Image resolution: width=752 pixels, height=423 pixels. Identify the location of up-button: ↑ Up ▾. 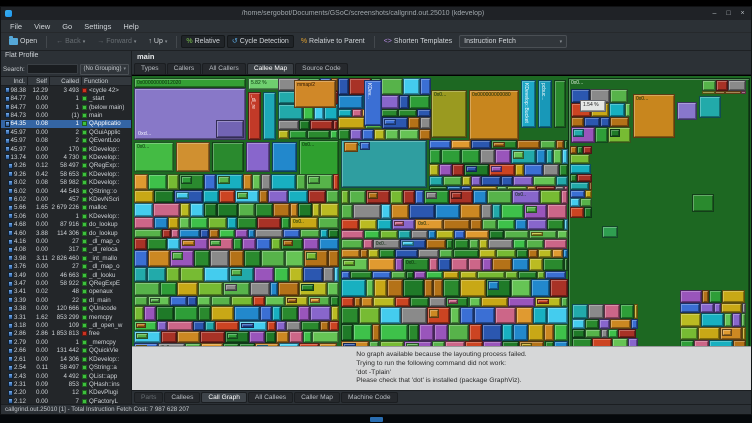
(157, 41).